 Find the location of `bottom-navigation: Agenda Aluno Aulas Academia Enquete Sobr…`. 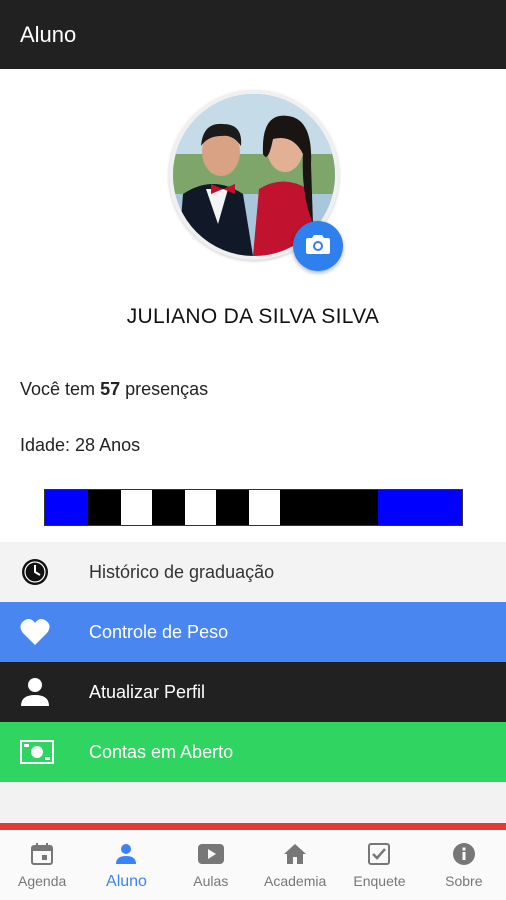

bottom-navigation: Agenda Aluno Aulas Academia Enquete Sobr… is located at coordinates (253, 865).